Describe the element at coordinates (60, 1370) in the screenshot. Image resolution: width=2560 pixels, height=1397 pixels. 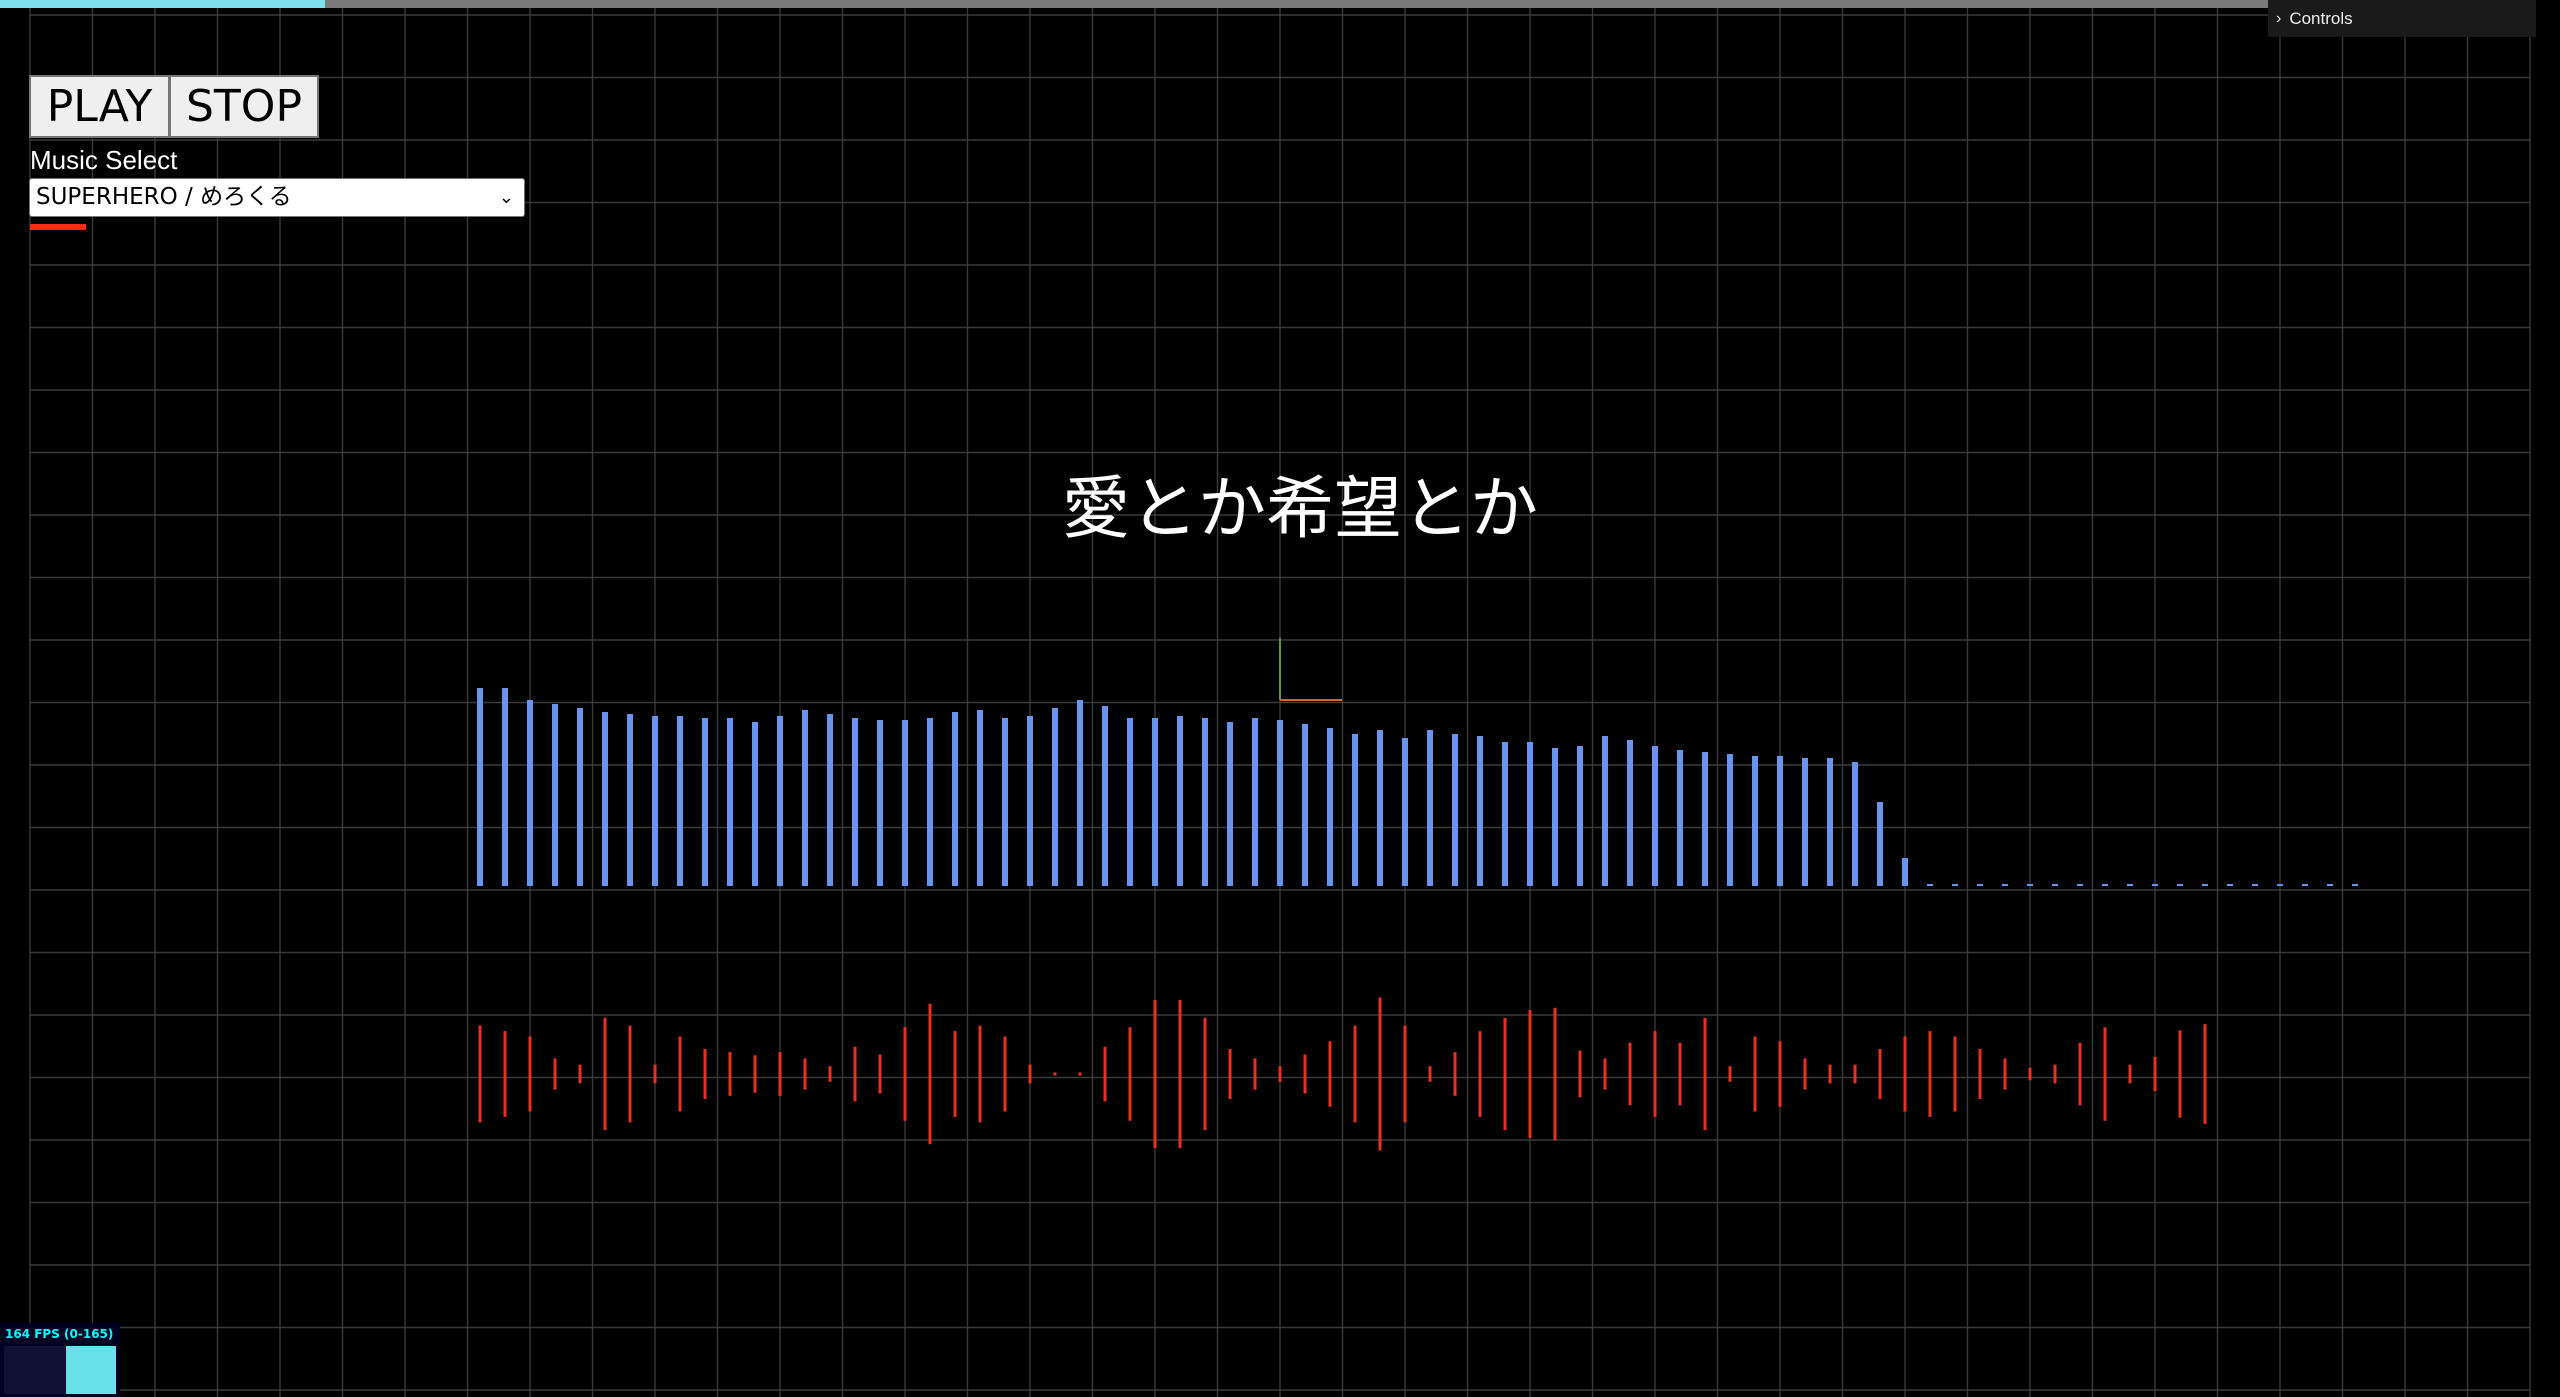
I see `fps-graph` at that location.